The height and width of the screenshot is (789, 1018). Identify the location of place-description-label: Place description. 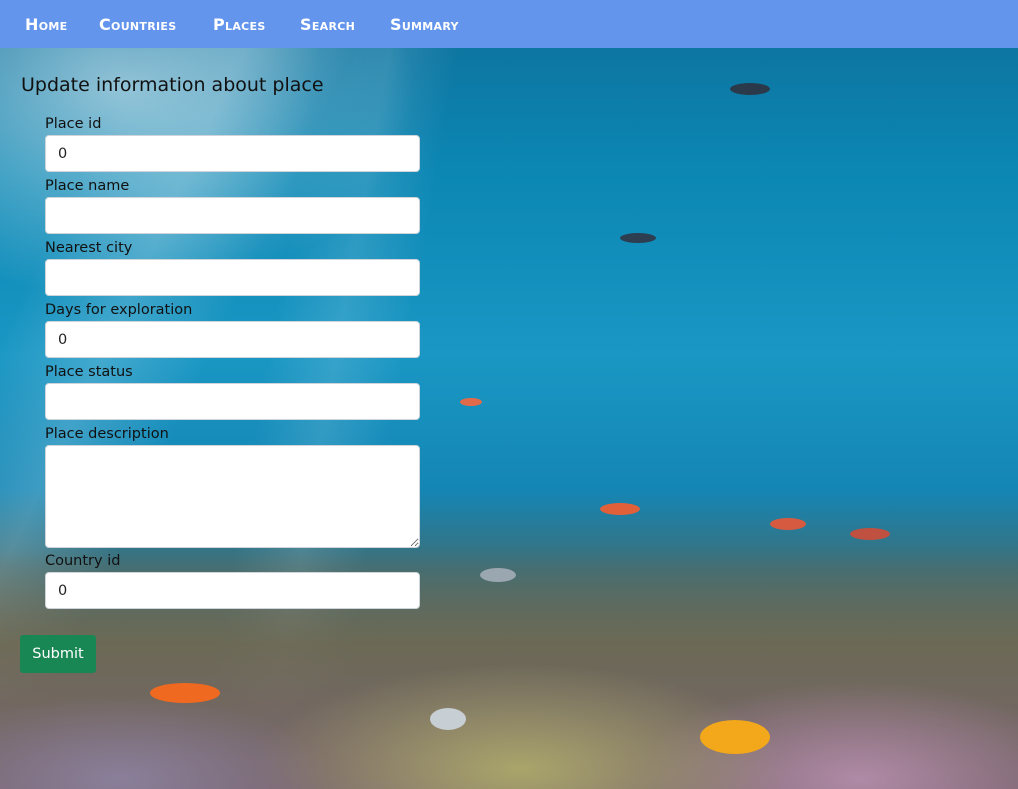
(107, 434).